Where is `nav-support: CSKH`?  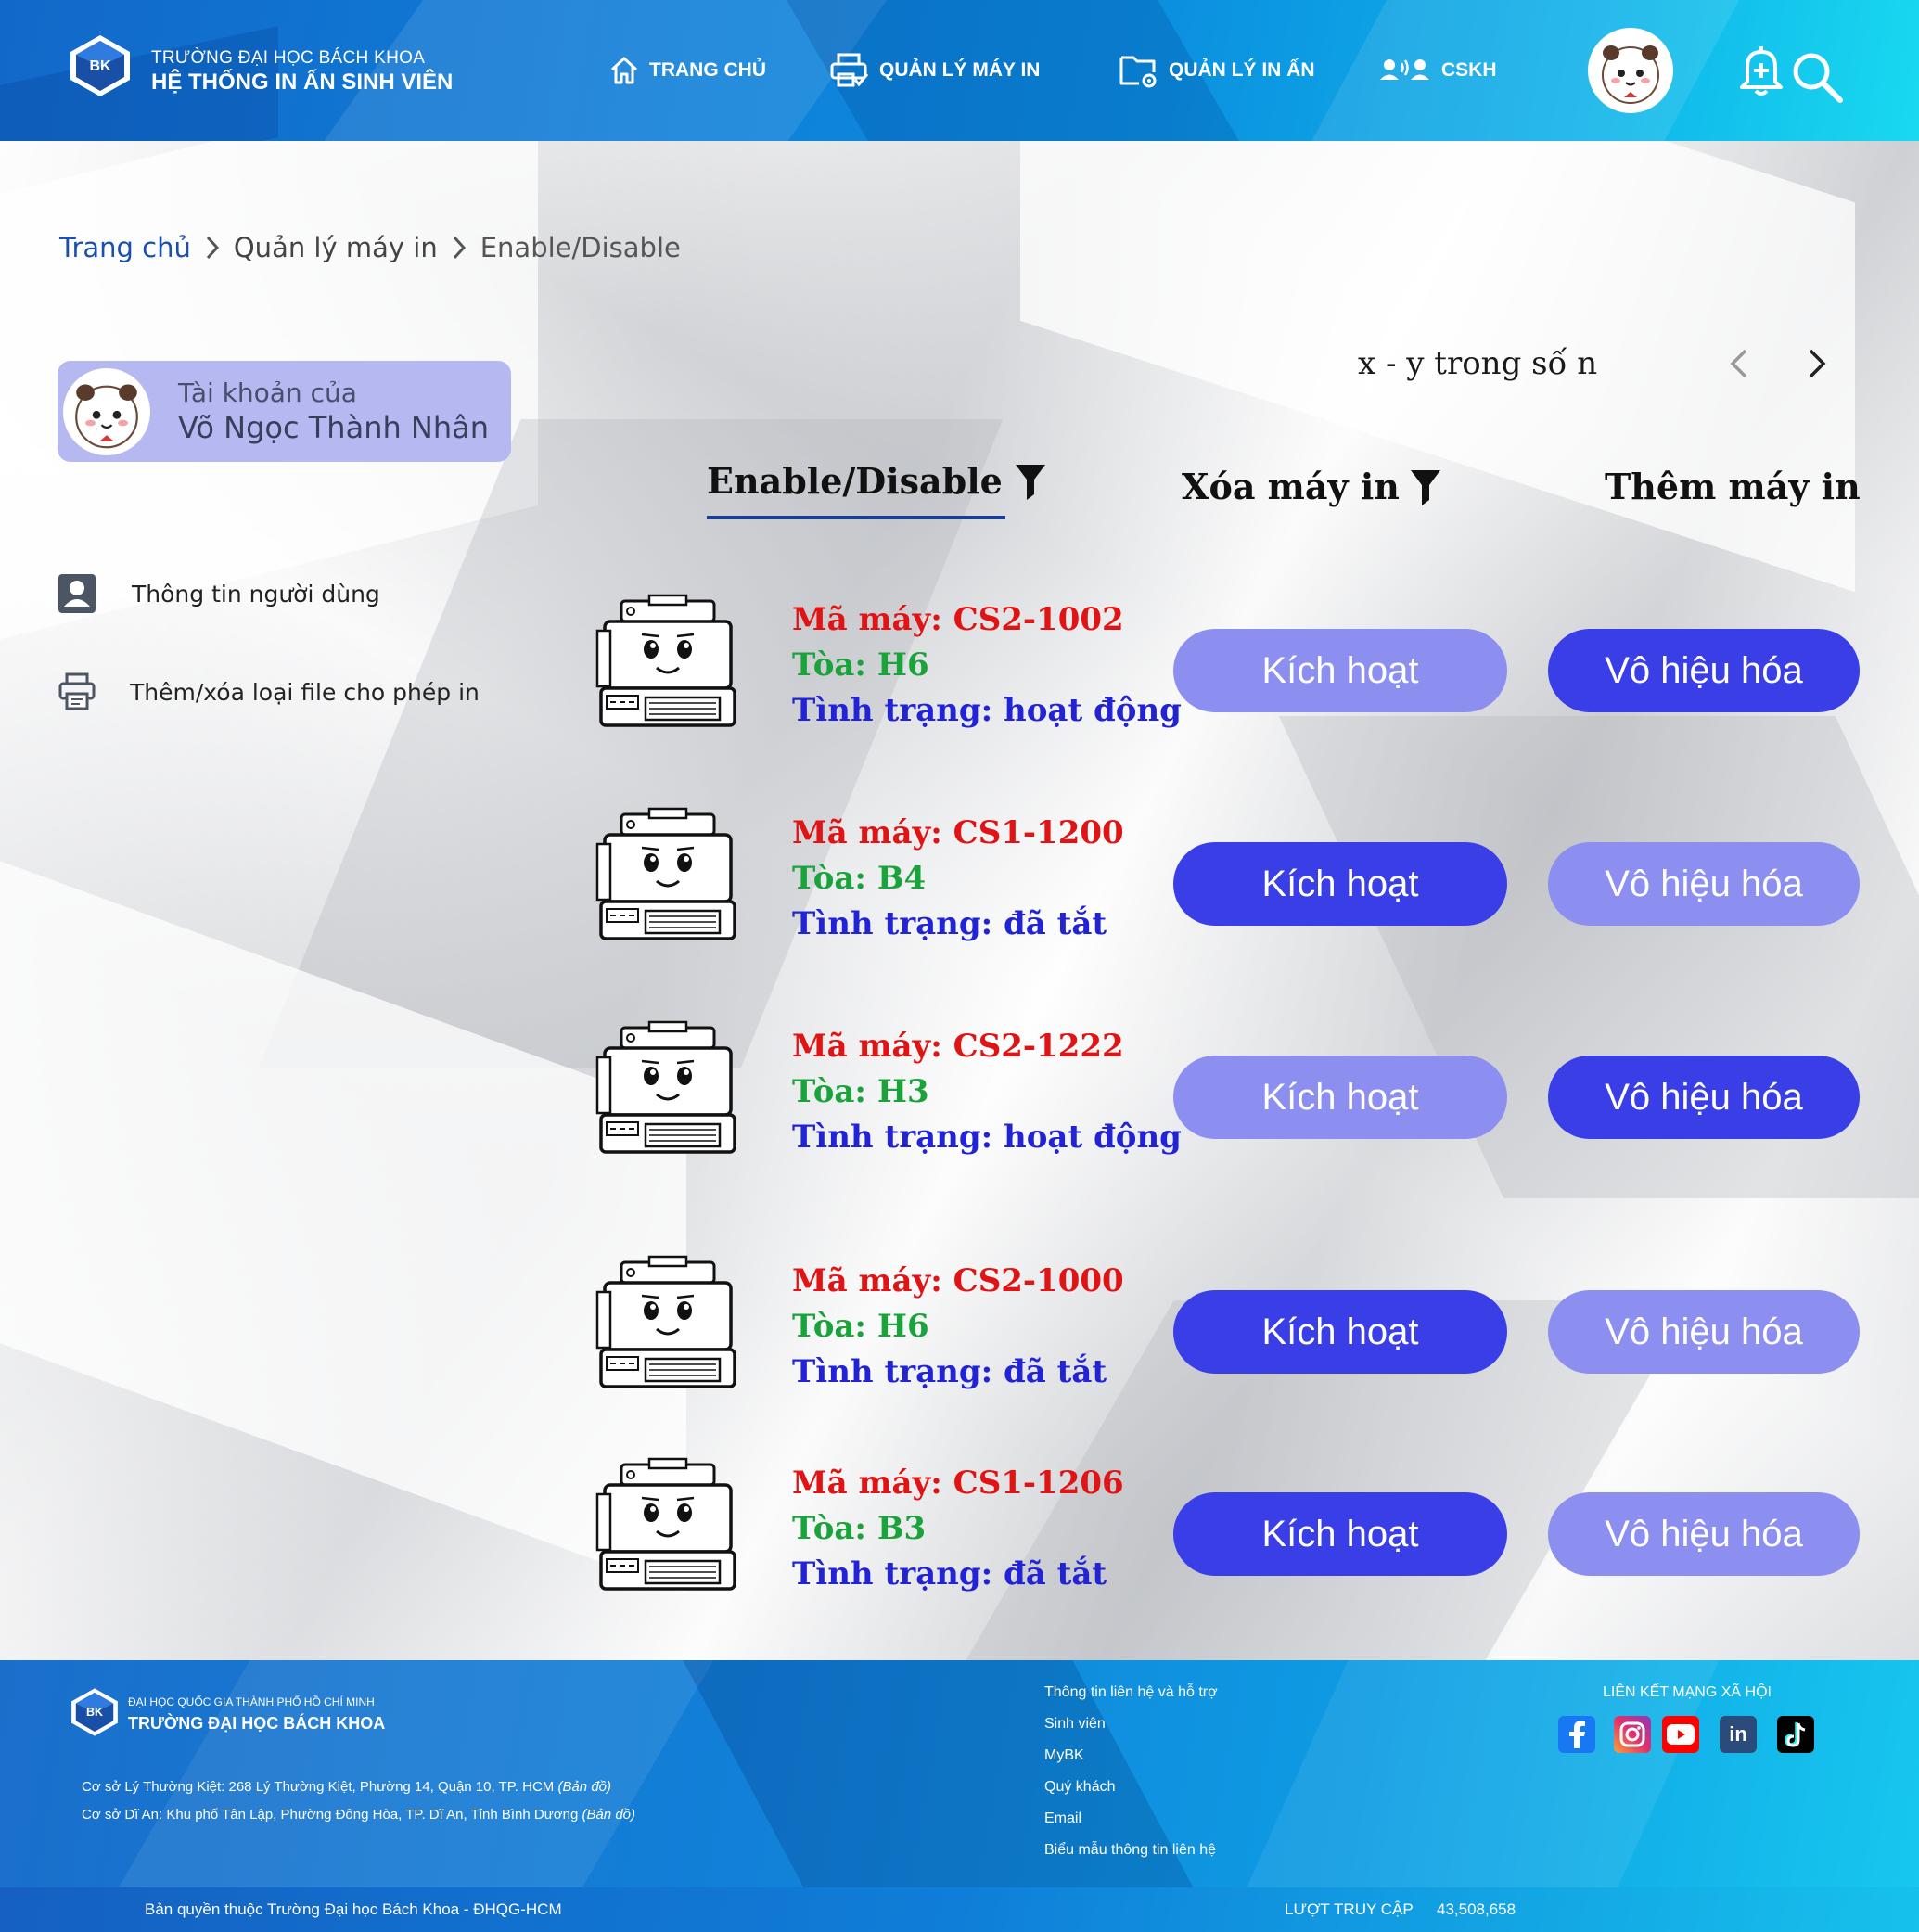
nav-support: CSKH is located at coordinates (1438, 70).